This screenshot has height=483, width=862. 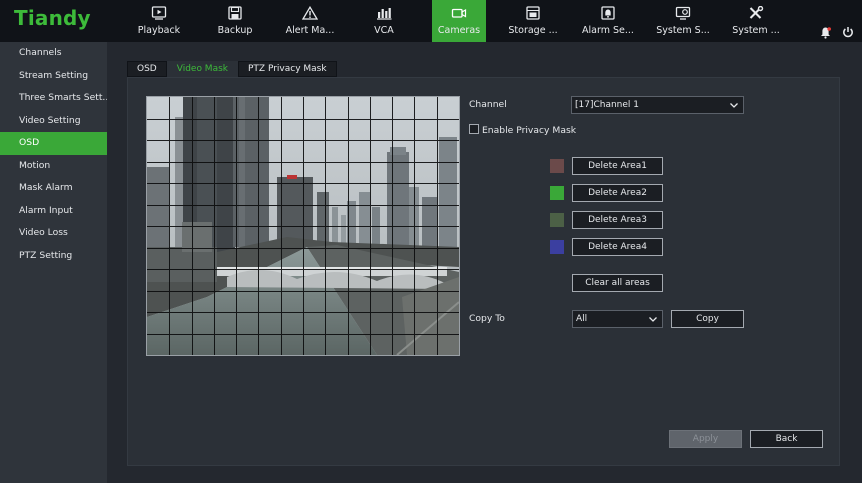 I want to click on nav-backup: Backup, so click(x=235, y=21).